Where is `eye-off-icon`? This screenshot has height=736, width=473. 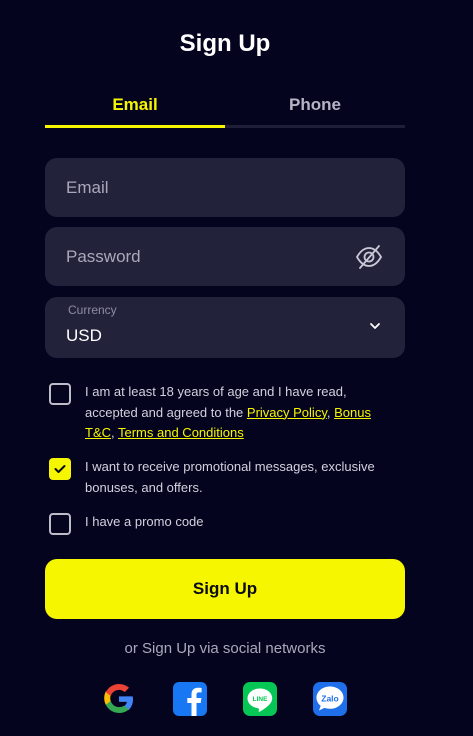 eye-off-icon is located at coordinates (369, 257).